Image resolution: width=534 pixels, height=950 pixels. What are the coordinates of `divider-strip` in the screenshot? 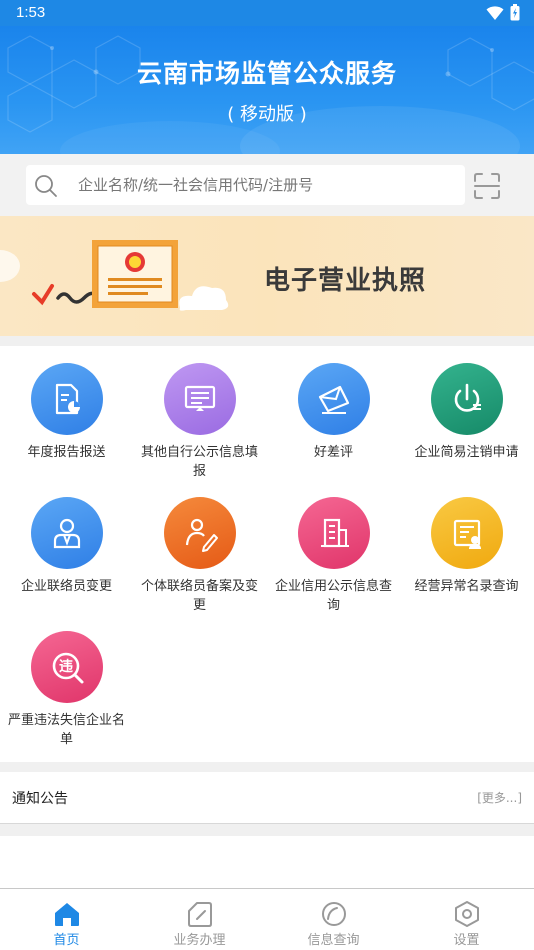 It's located at (267, 830).